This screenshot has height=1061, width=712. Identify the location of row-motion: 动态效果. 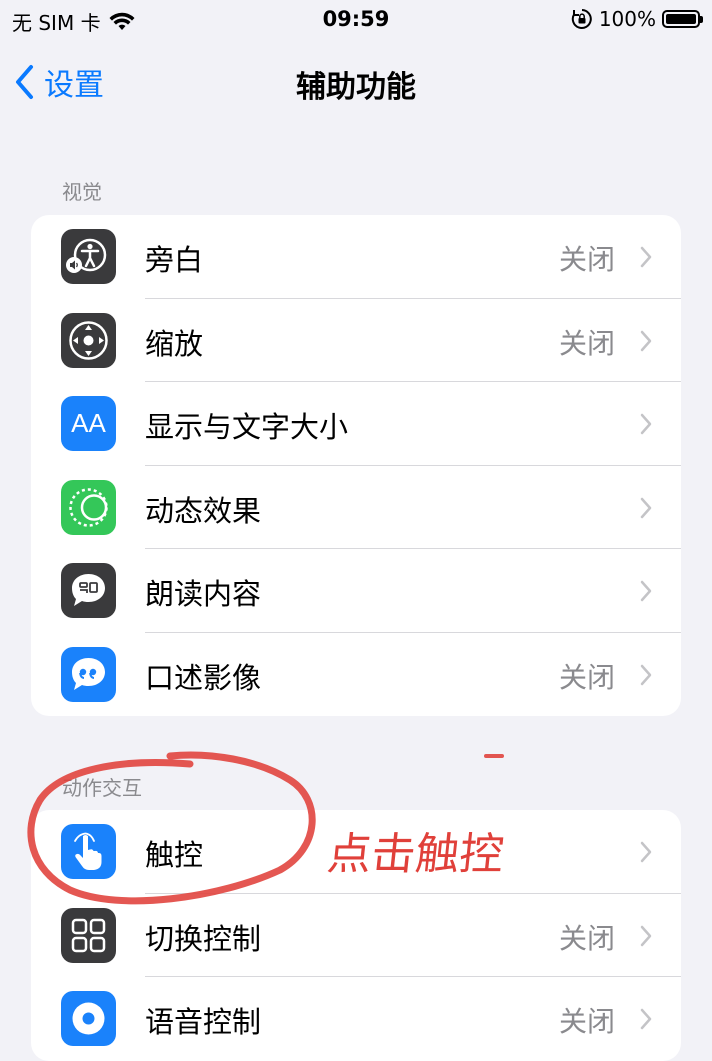
(356, 507).